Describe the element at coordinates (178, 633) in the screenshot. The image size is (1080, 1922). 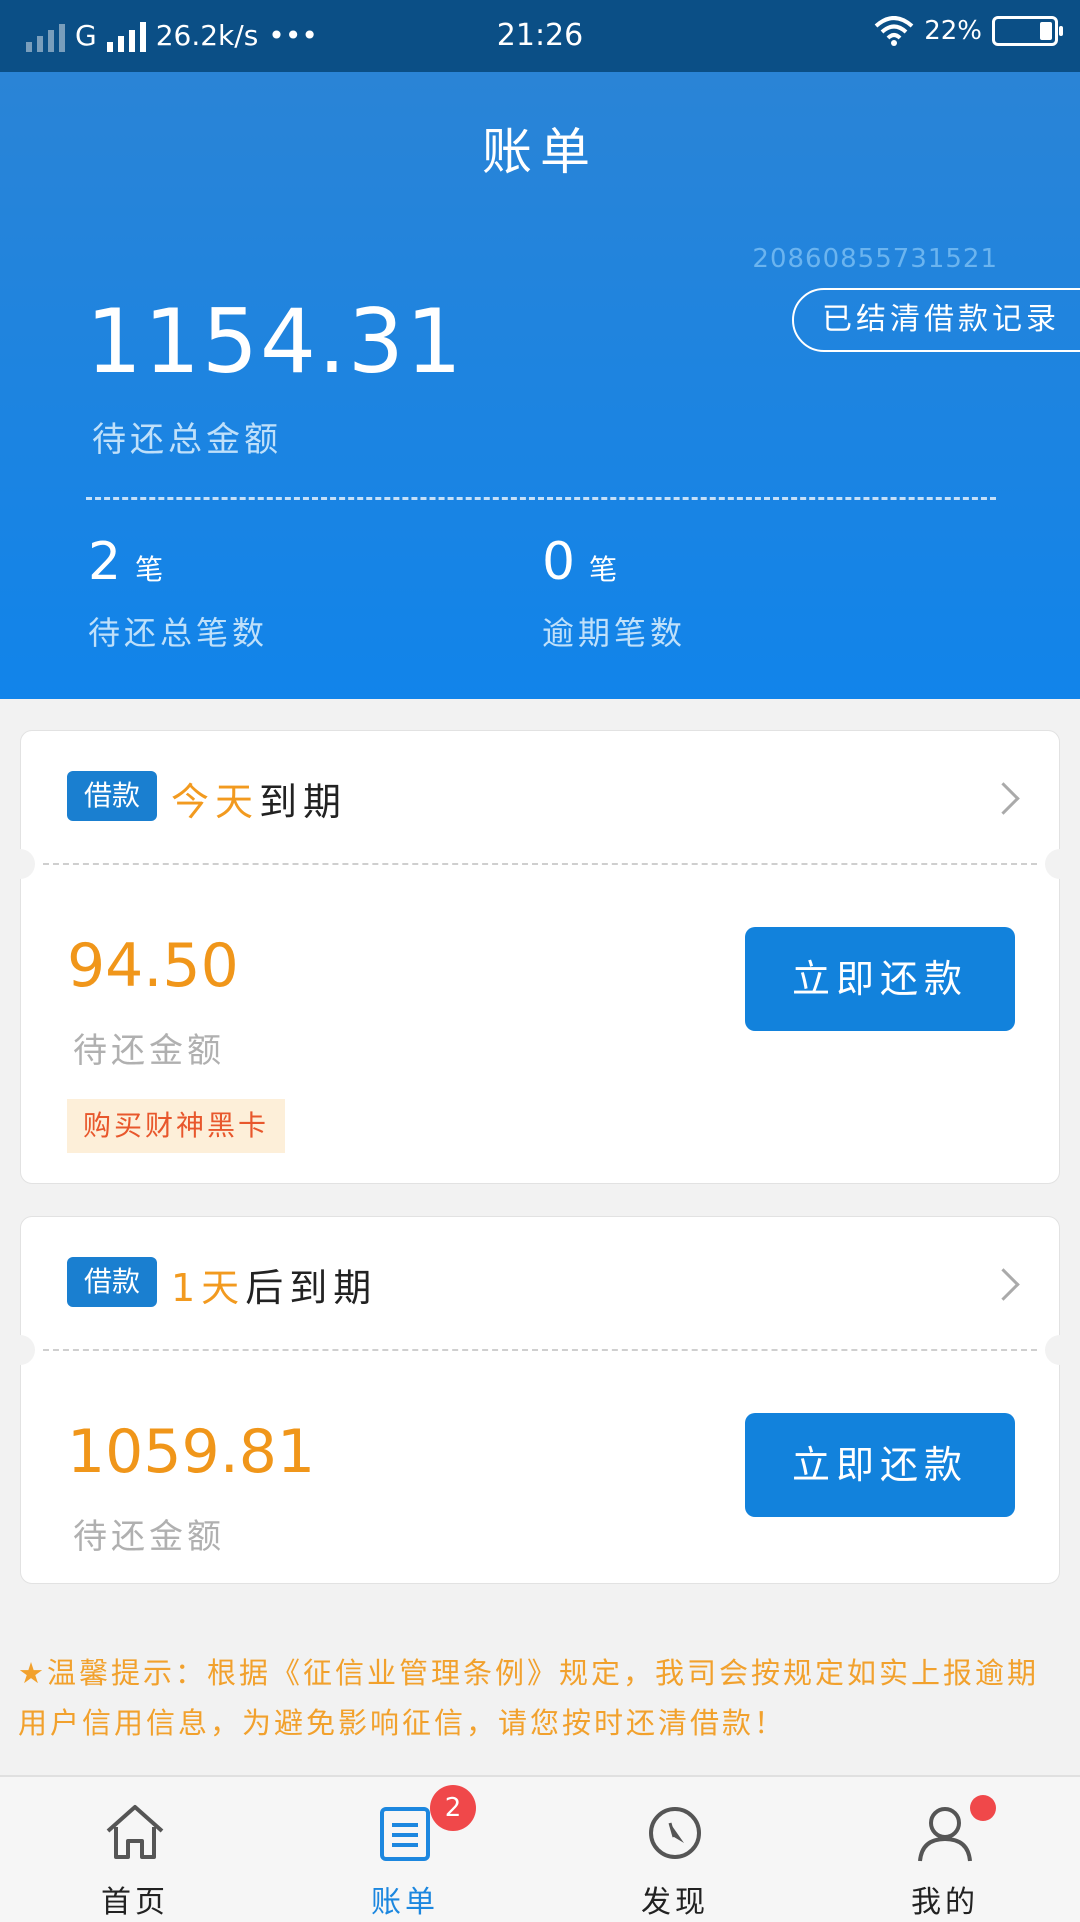
I see `stat-label: 待还总笔数` at that location.